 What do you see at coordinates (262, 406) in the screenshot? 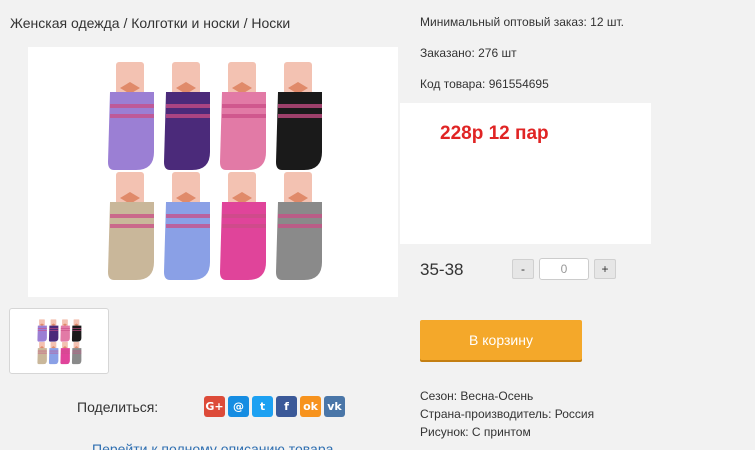
I see `twitter-icon: t` at bounding box center [262, 406].